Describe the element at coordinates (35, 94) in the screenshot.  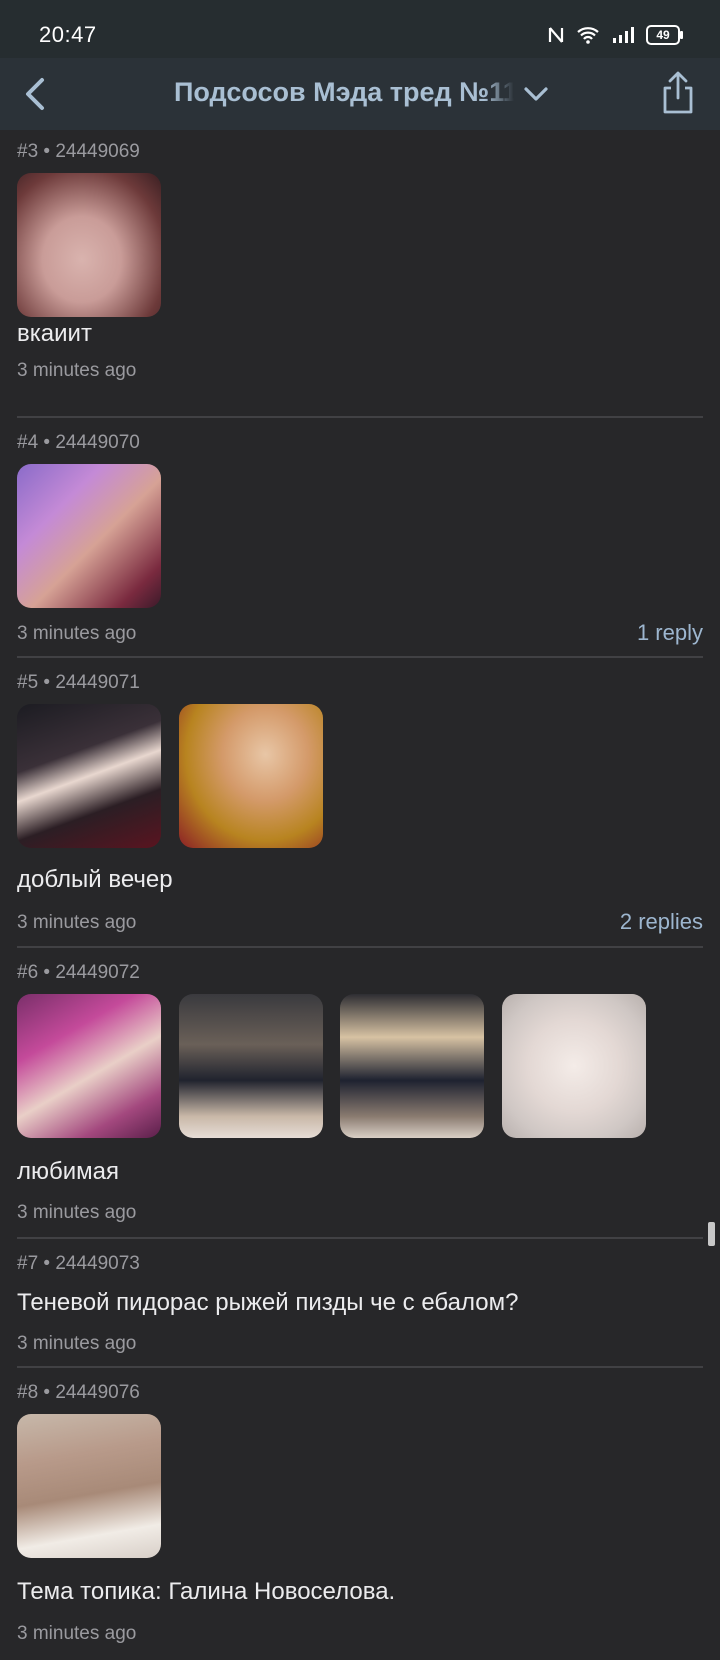
I see `chevron-left-icon` at that location.